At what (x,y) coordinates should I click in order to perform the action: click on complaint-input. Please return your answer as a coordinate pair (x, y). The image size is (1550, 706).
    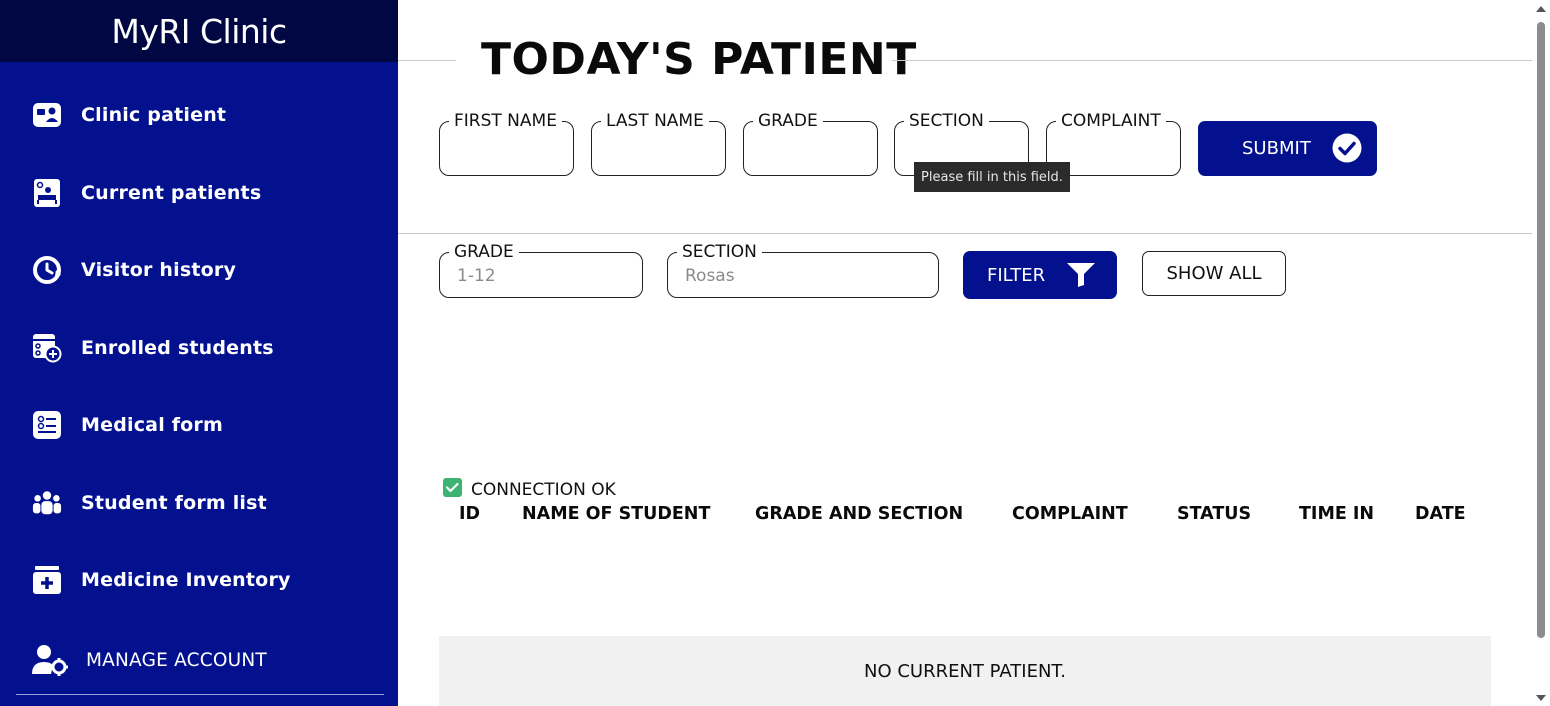
    Looking at the image, I should click on (1113, 143).